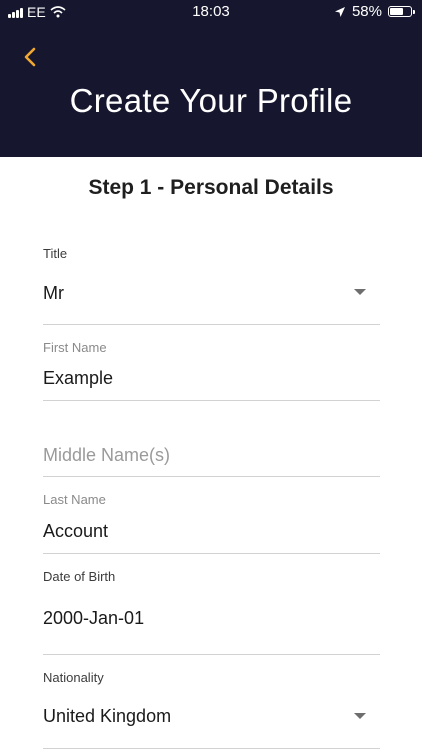  Describe the element at coordinates (211, 100) in the screenshot. I see `page-title: Create Your Profile` at that location.